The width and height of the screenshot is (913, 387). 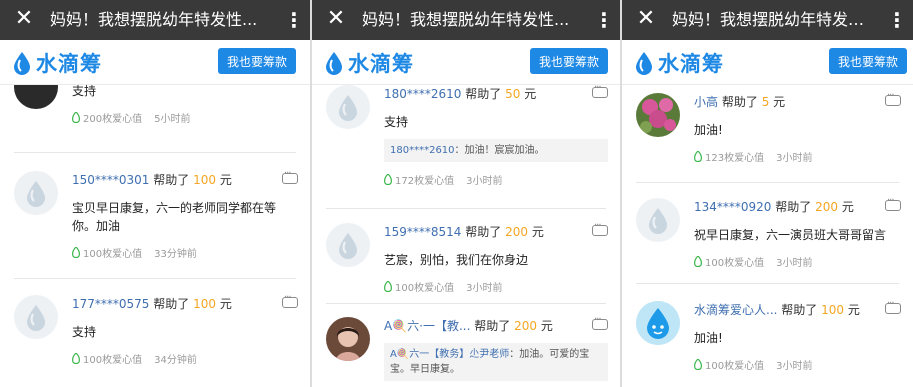 I want to click on donation-header: 水滴筹爱心人... 帮助了 100 元, so click(x=797, y=310).